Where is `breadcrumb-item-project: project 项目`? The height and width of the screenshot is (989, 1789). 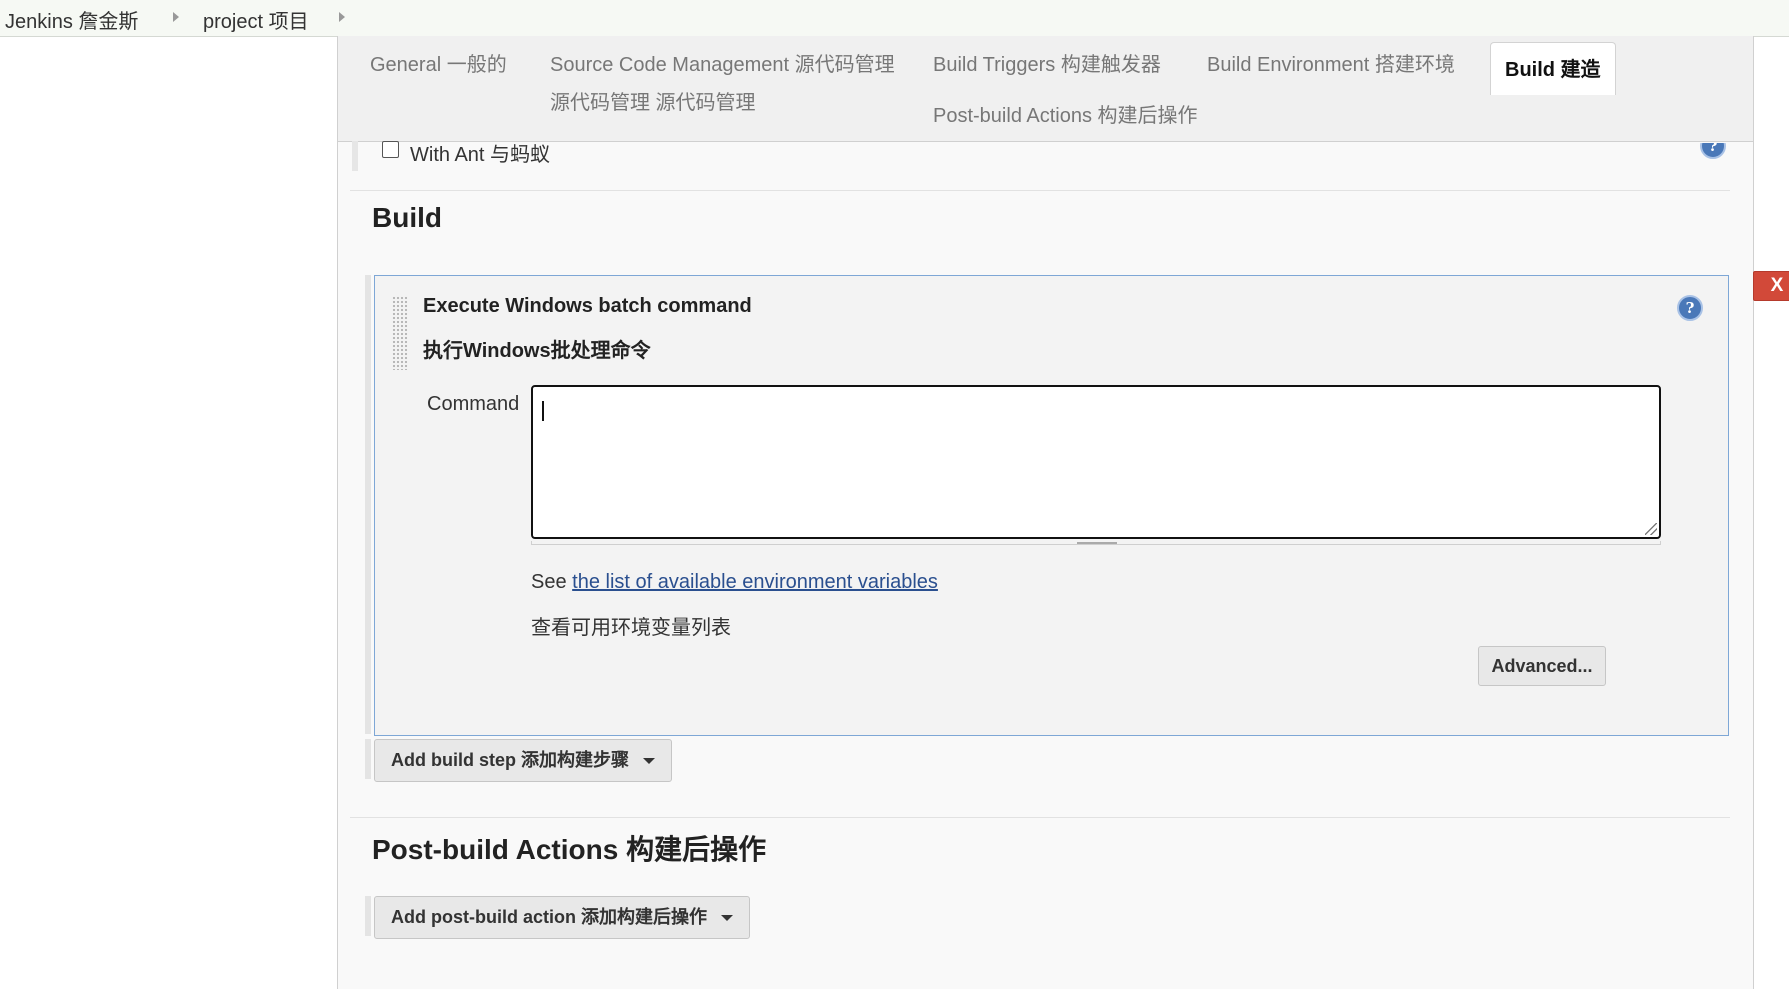
breadcrumb-item-project: project 项目 is located at coordinates (256, 19).